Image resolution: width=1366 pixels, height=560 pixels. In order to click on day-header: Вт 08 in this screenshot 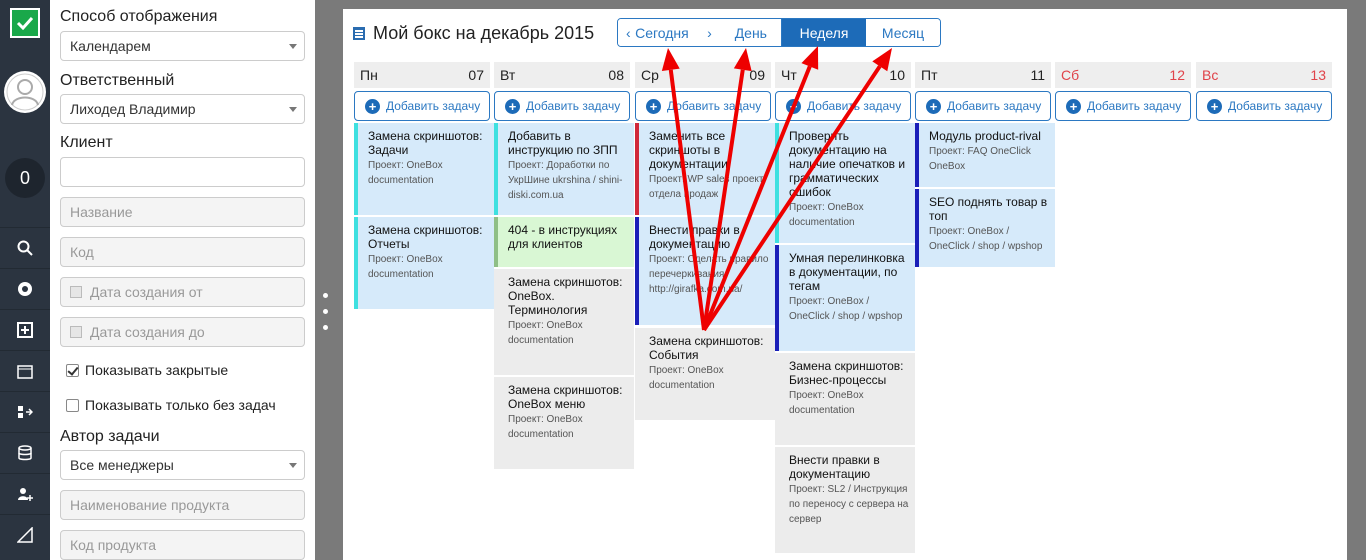, I will do `click(562, 75)`.